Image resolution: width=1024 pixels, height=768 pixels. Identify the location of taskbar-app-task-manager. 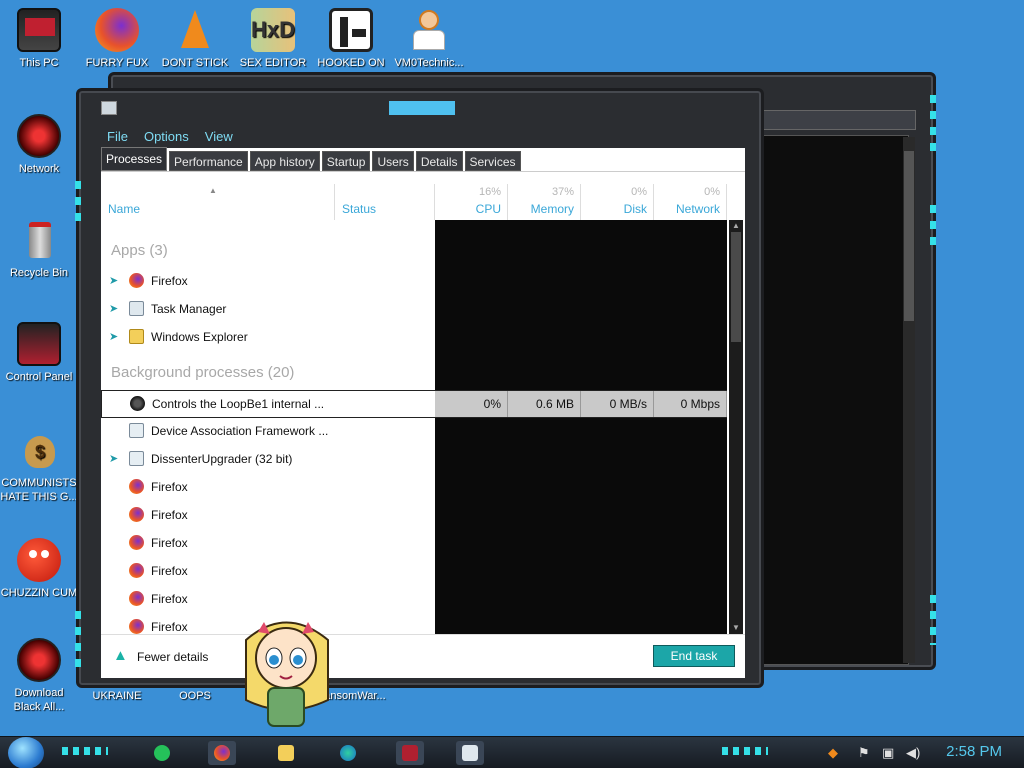
(470, 753).